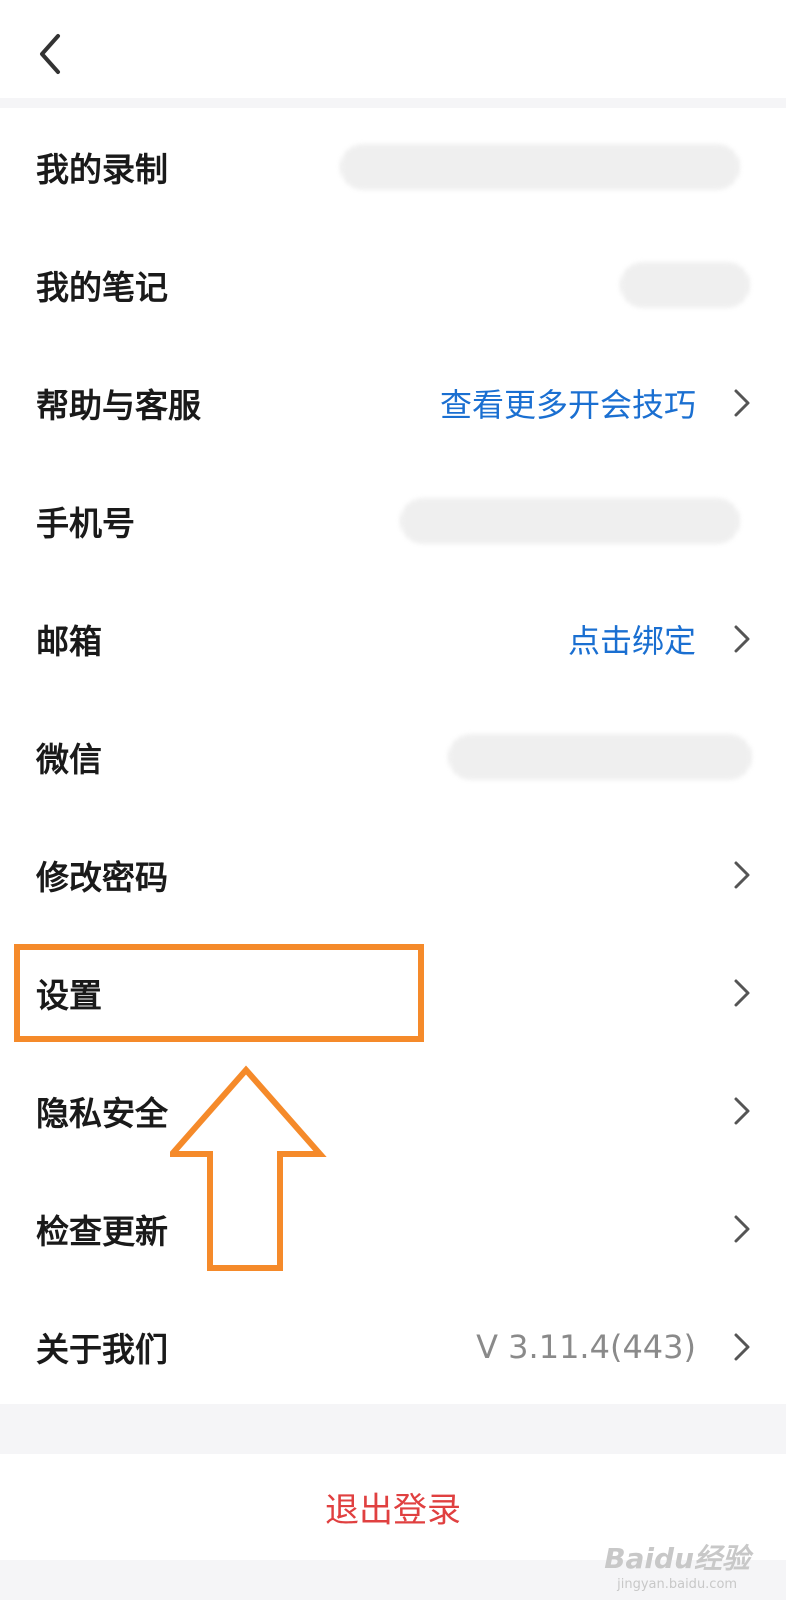  I want to click on logout-label: 退出登录, so click(393, 1510).